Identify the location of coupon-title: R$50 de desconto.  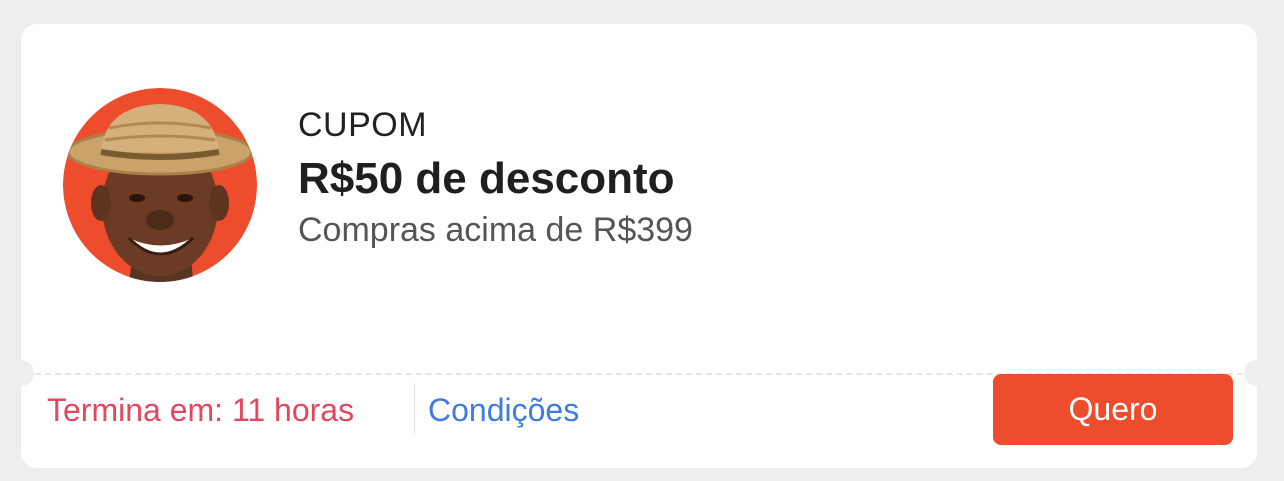
(486, 178).